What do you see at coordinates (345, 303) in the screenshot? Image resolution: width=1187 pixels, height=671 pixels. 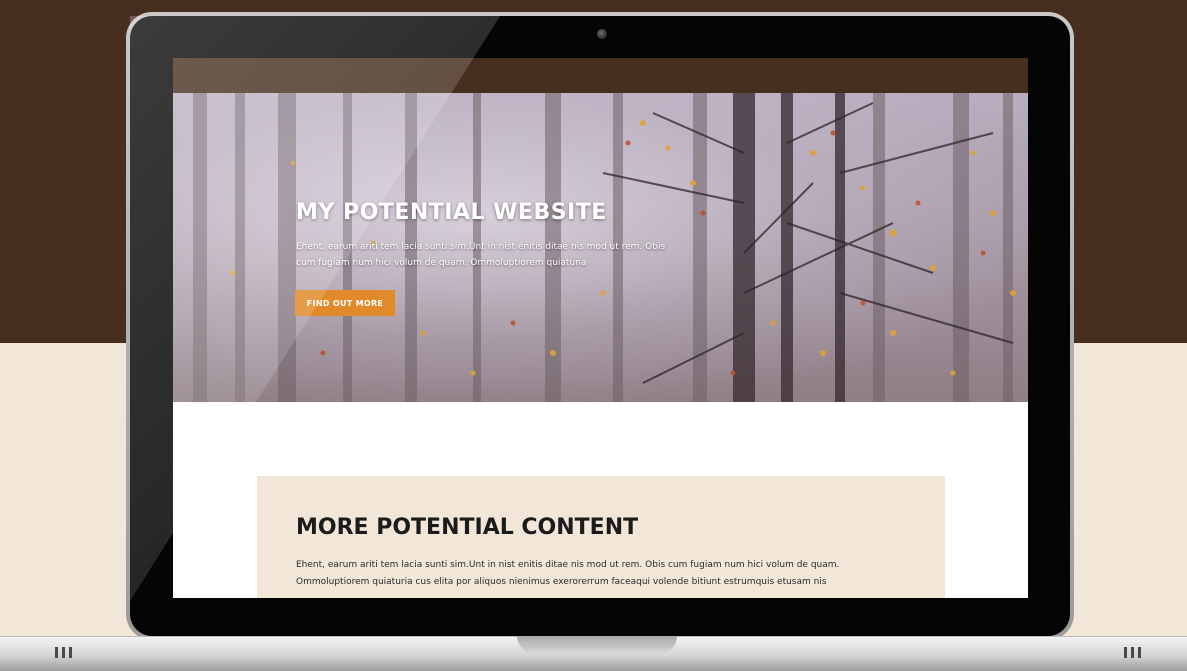 I see `find-out-more-button: FIND OUT MORE` at bounding box center [345, 303].